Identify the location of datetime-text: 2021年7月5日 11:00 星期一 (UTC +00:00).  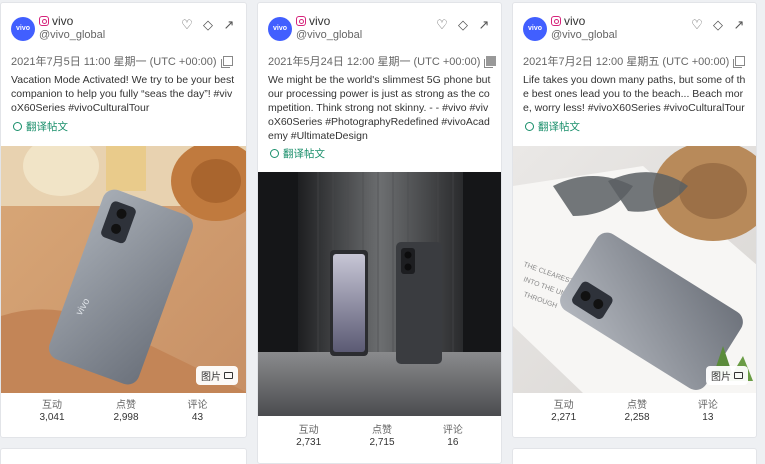
(114, 62).